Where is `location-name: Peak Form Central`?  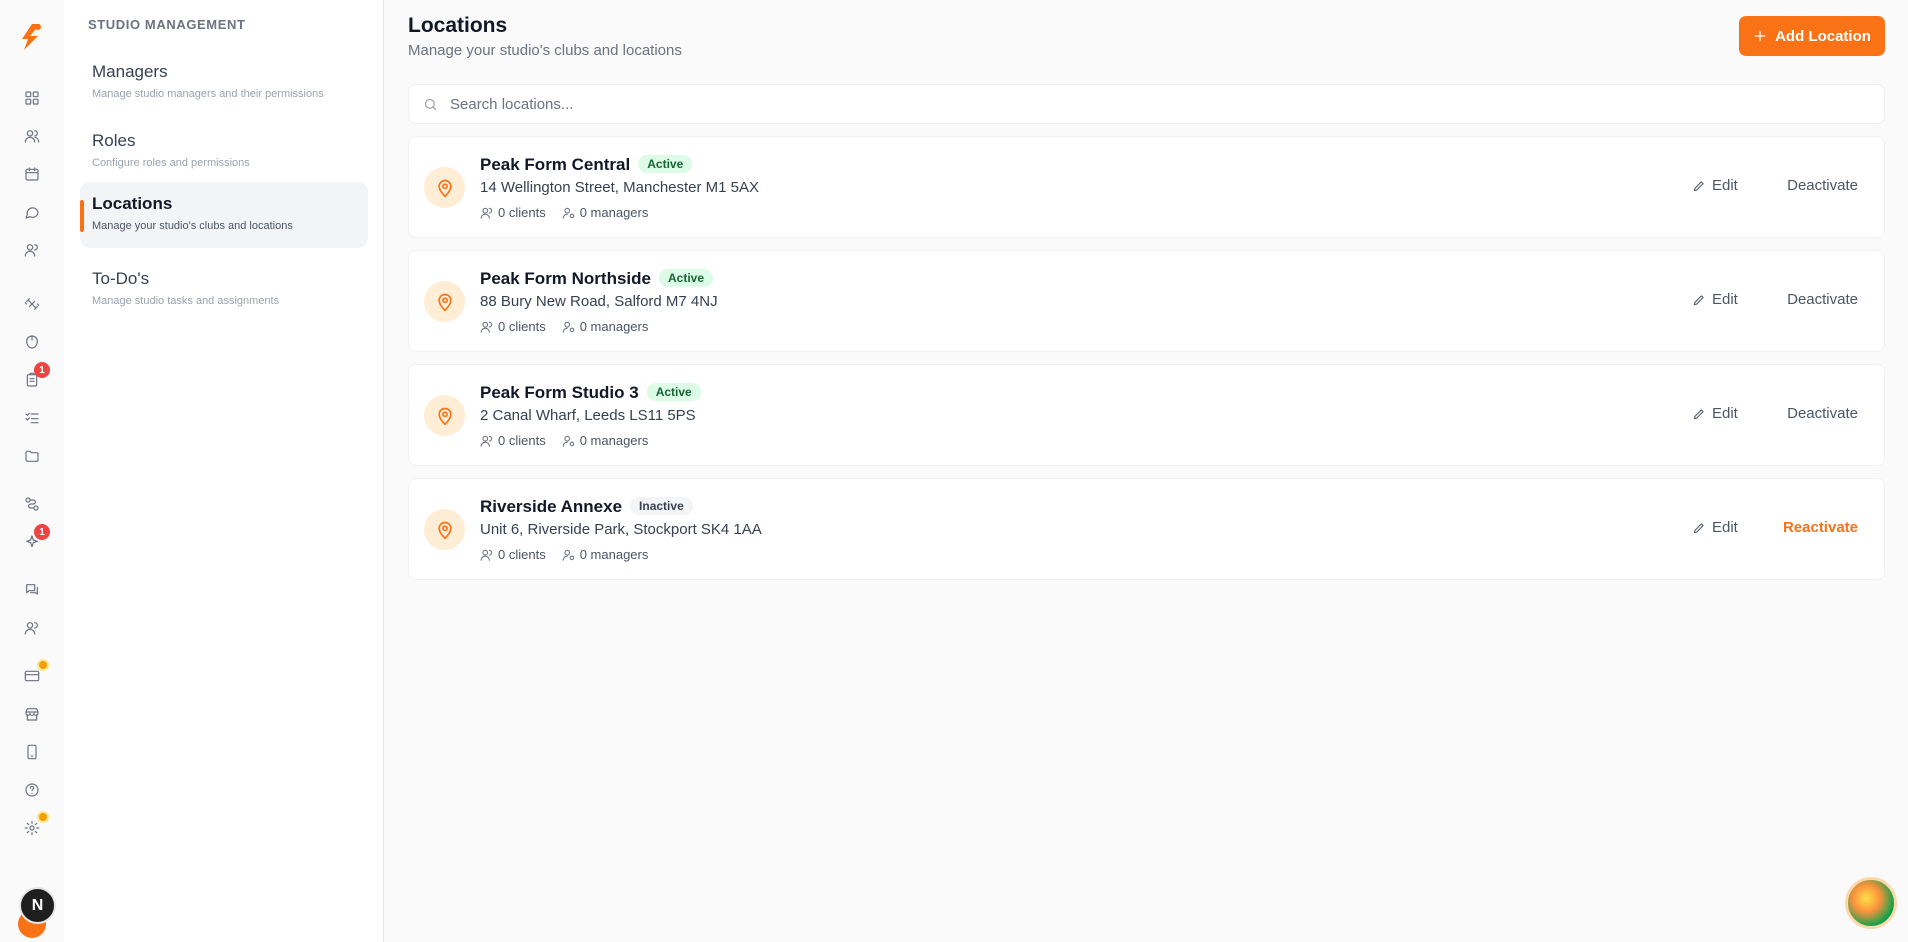
location-name: Peak Form Central is located at coordinates (555, 164).